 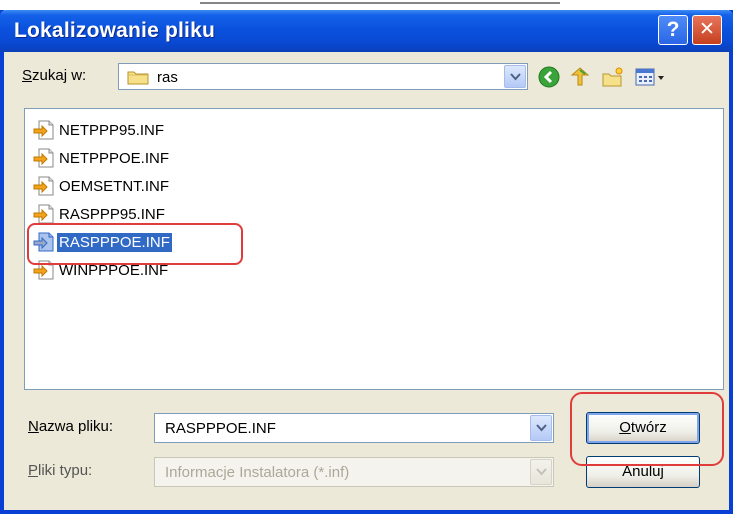 What do you see at coordinates (167, 77) in the screenshot?
I see `look-in-value: ras` at bounding box center [167, 77].